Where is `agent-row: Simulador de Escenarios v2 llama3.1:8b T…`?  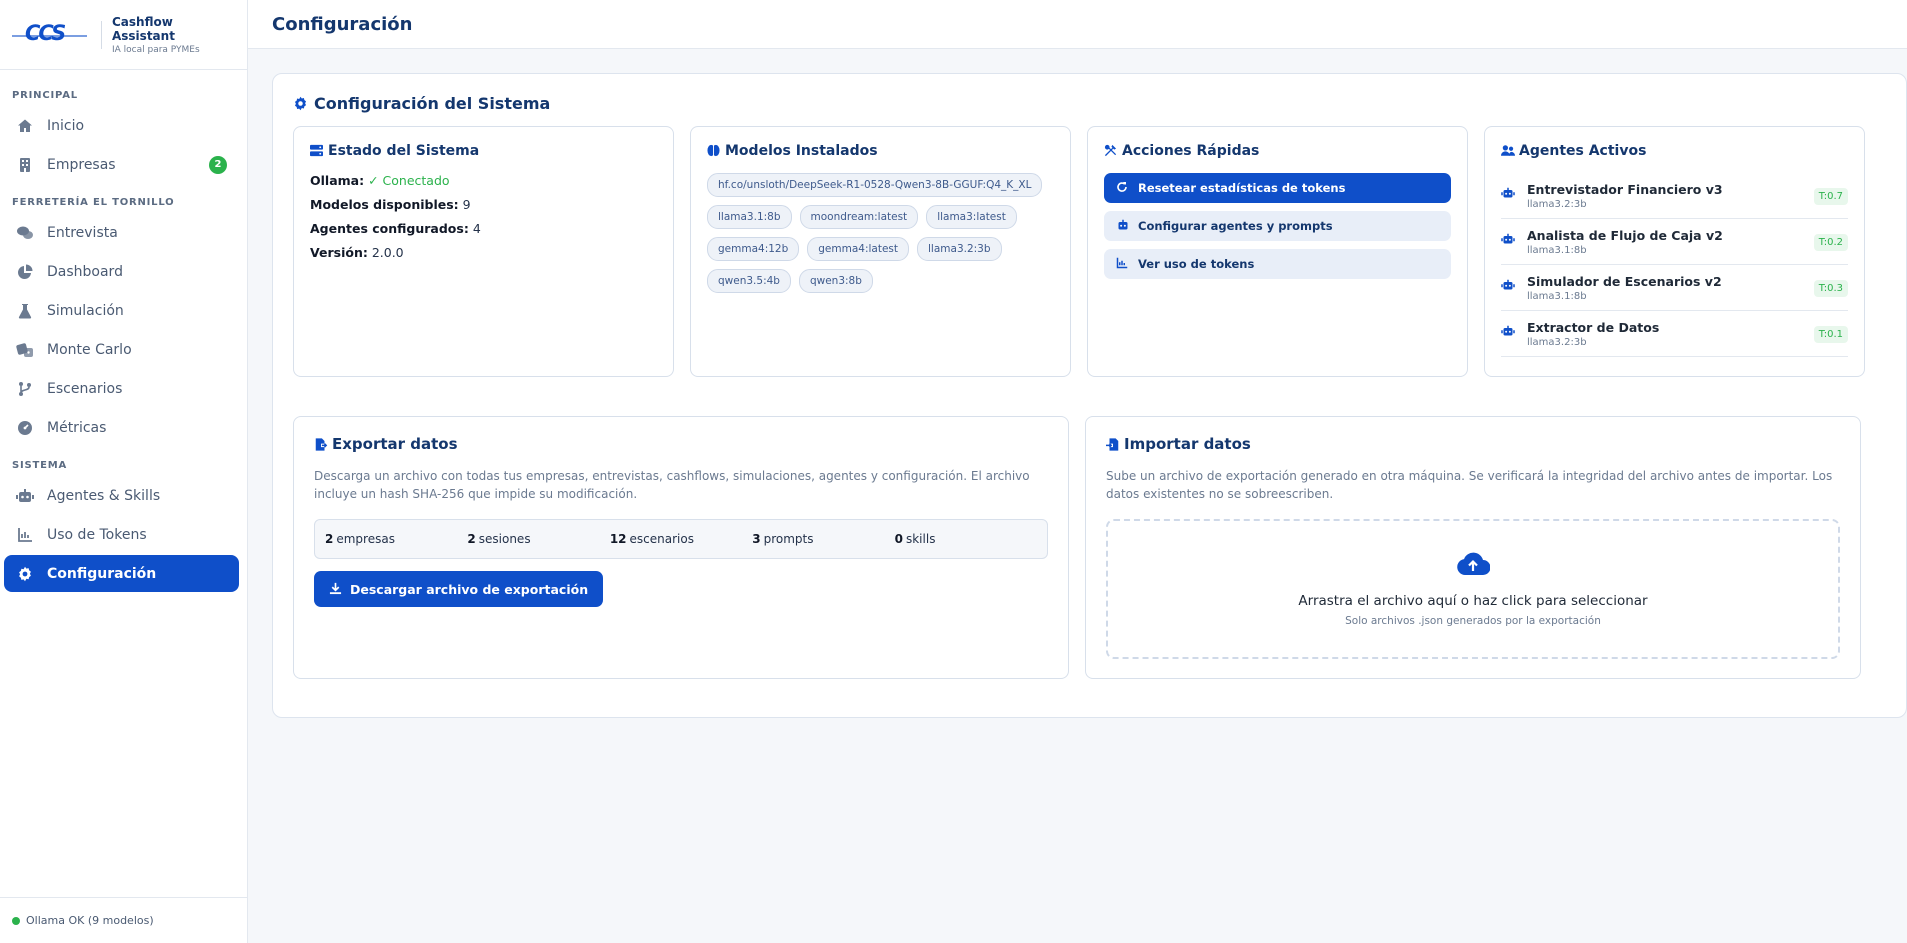 agent-row: Simulador de Escenarios v2 llama3.1:8b T… is located at coordinates (1674, 288).